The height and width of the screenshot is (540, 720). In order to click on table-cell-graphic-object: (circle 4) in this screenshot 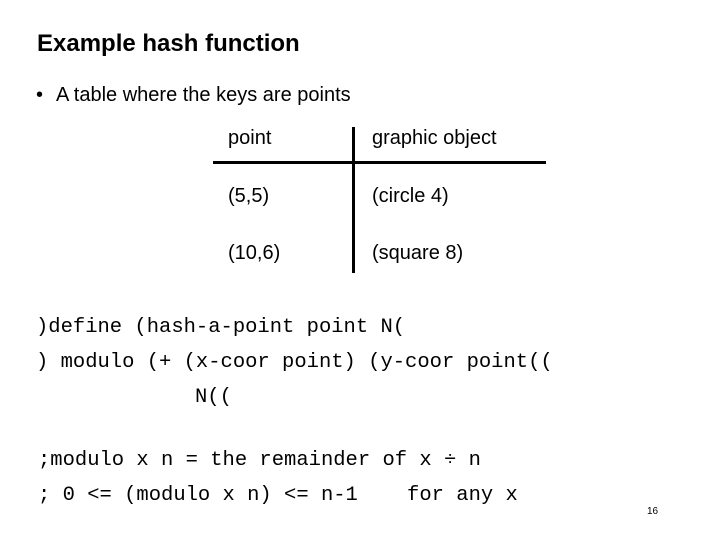, I will do `click(410, 196)`.